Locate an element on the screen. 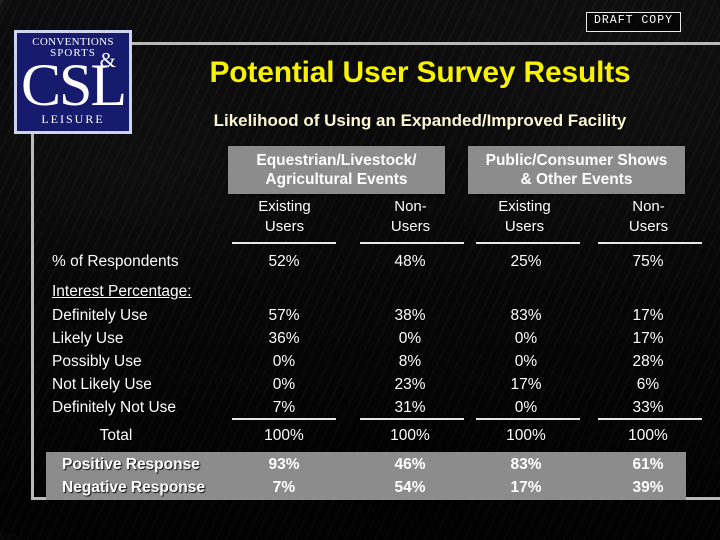 This screenshot has height=540, width=720. column-header-2: Non- Users is located at coordinates (410, 218).